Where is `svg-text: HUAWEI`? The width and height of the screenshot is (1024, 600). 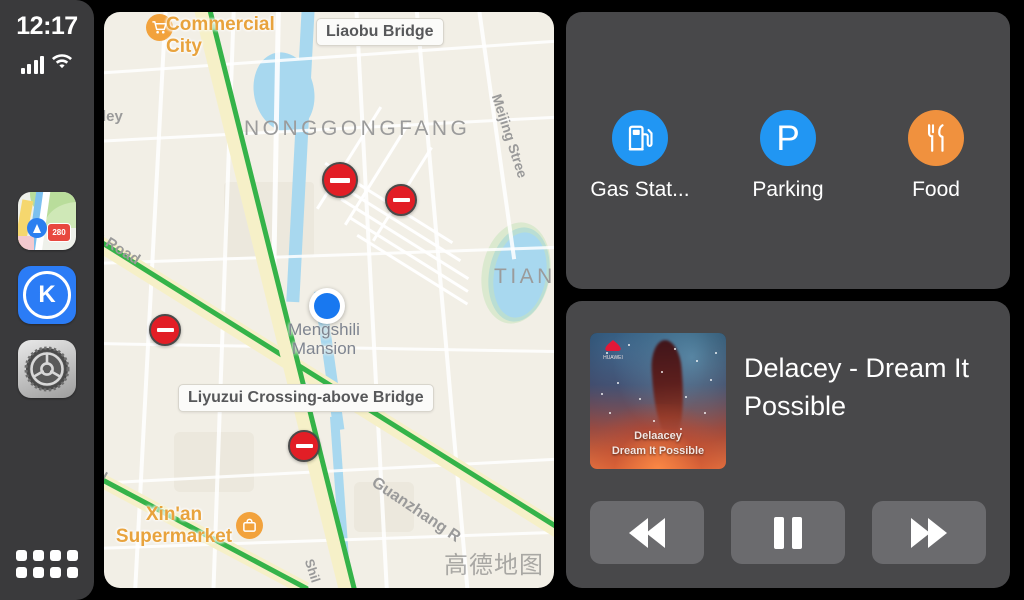
svg-text: HUAWEI is located at coordinates (613, 358).